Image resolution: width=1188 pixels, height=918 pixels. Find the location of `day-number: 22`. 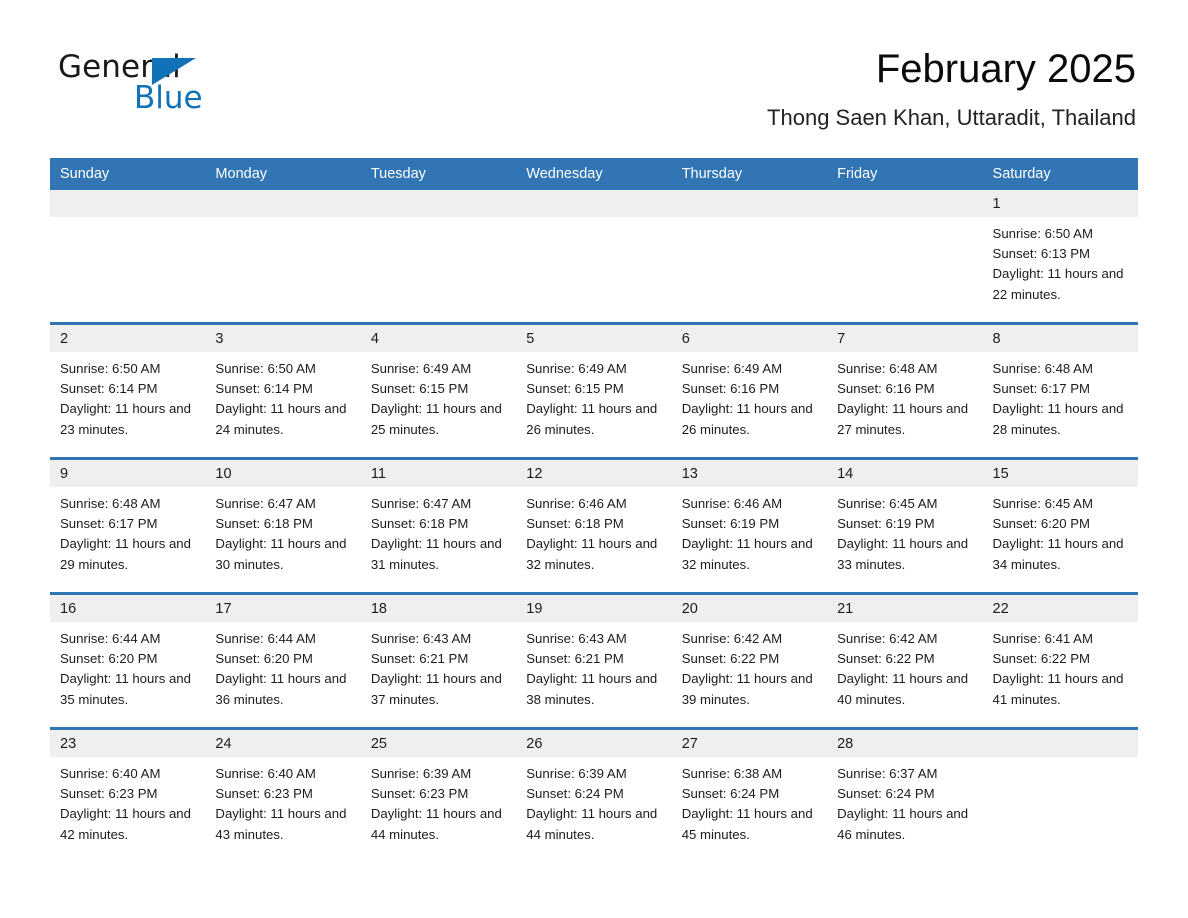

day-number: 22 is located at coordinates (1060, 608).